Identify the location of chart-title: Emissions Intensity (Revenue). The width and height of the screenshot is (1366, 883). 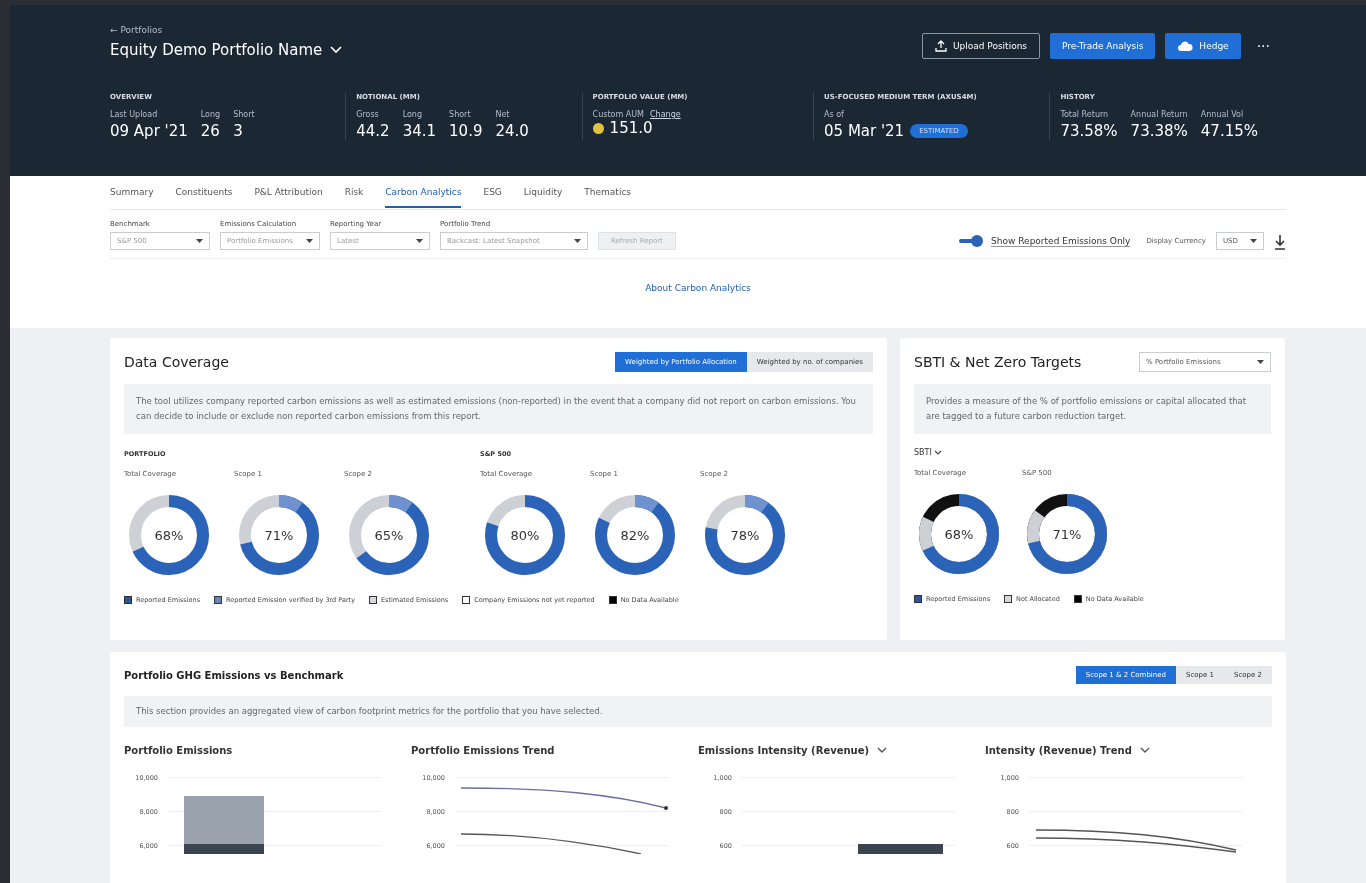
(784, 750).